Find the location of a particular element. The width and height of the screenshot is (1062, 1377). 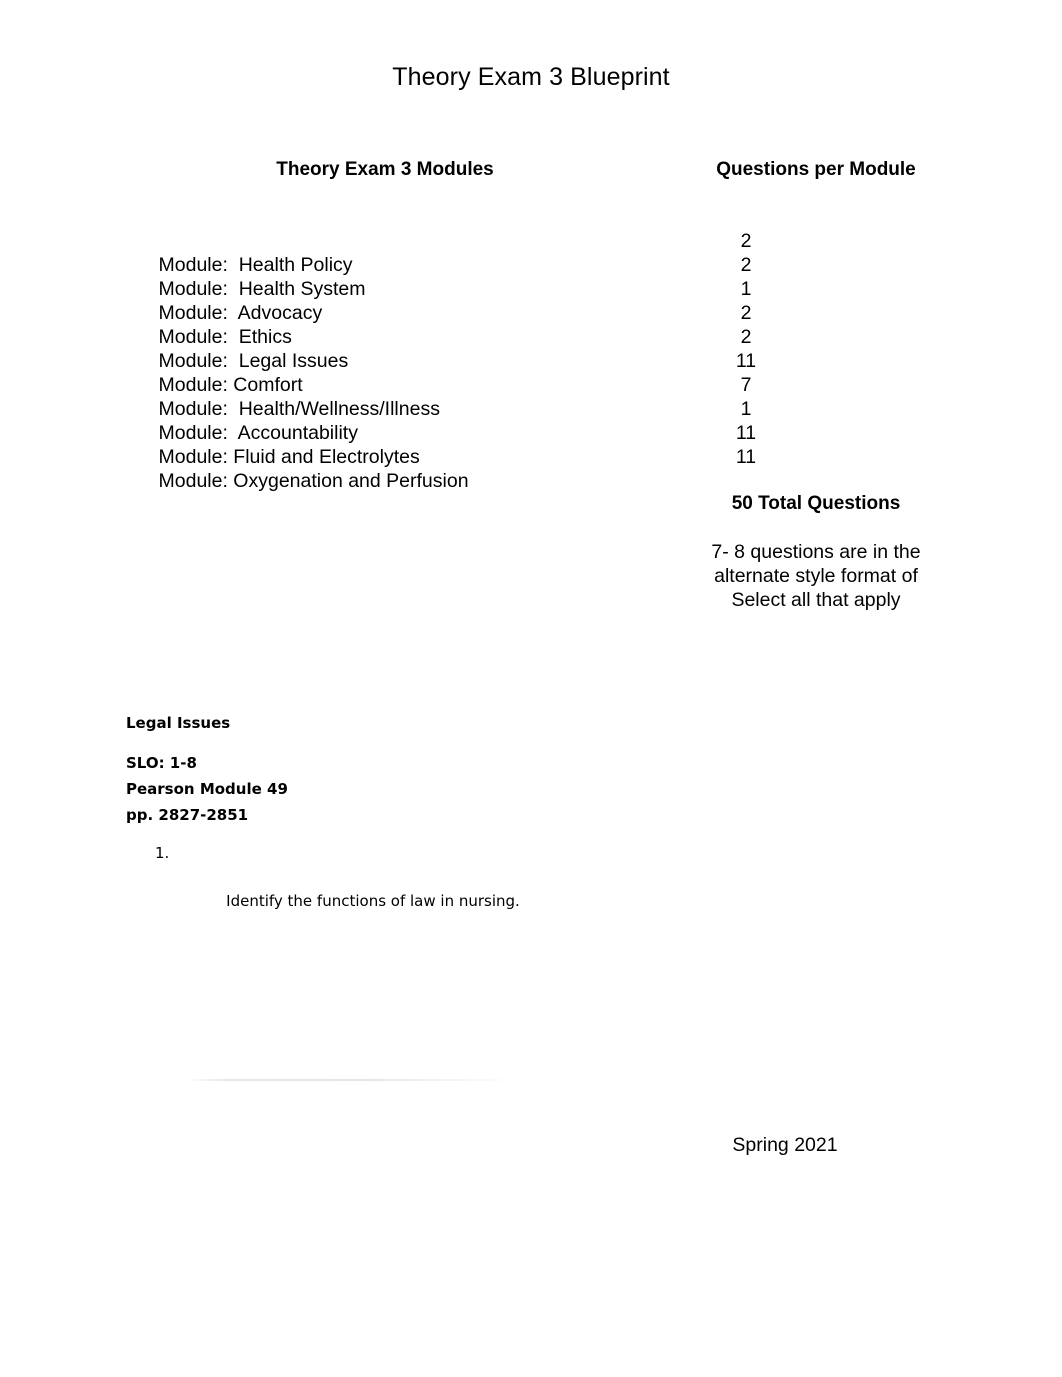

total-questions-label: 50 Total Questions is located at coordinates (816, 503).